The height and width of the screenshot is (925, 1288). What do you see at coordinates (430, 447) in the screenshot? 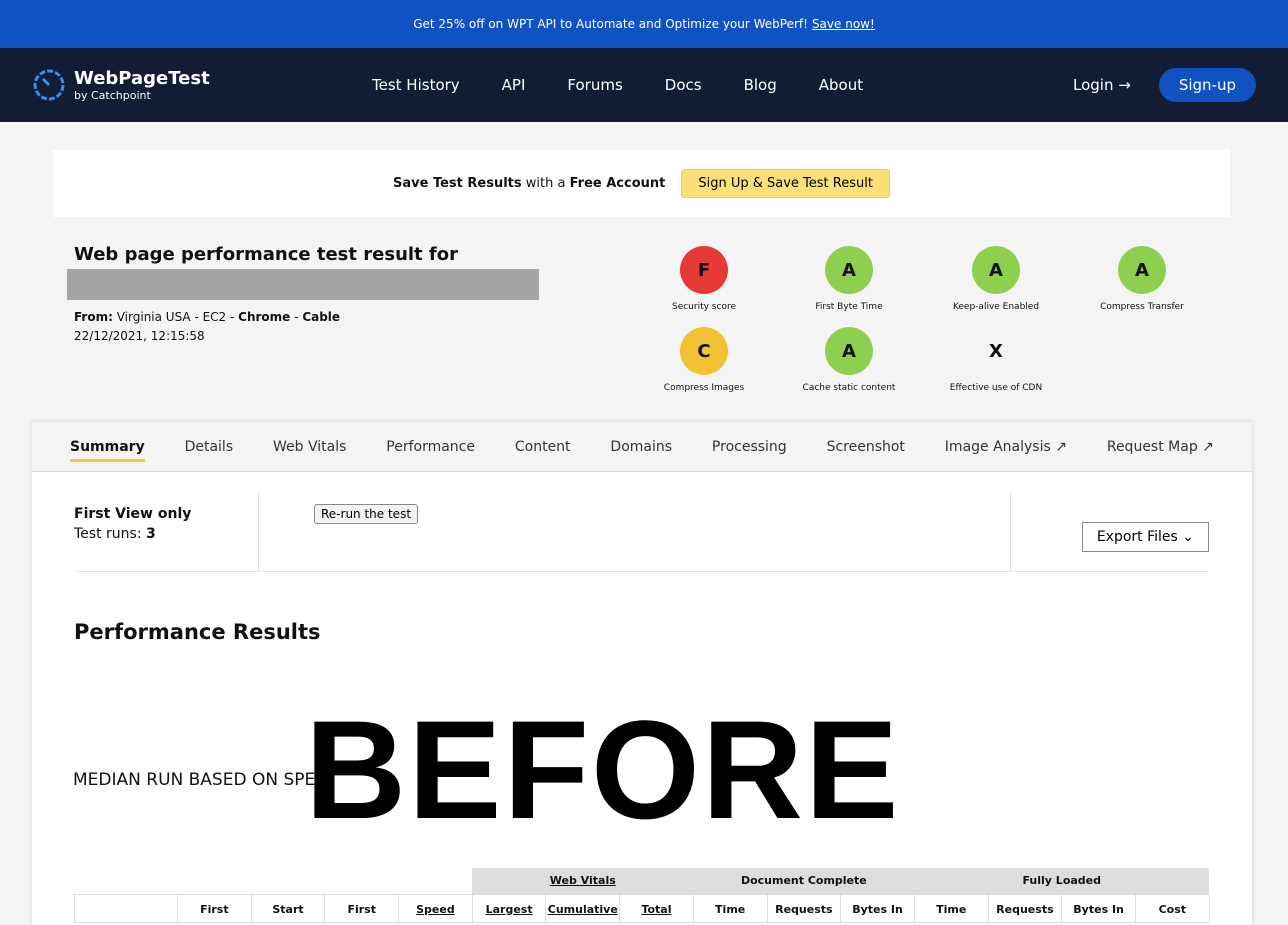
I see `tab-performance: Performance` at bounding box center [430, 447].